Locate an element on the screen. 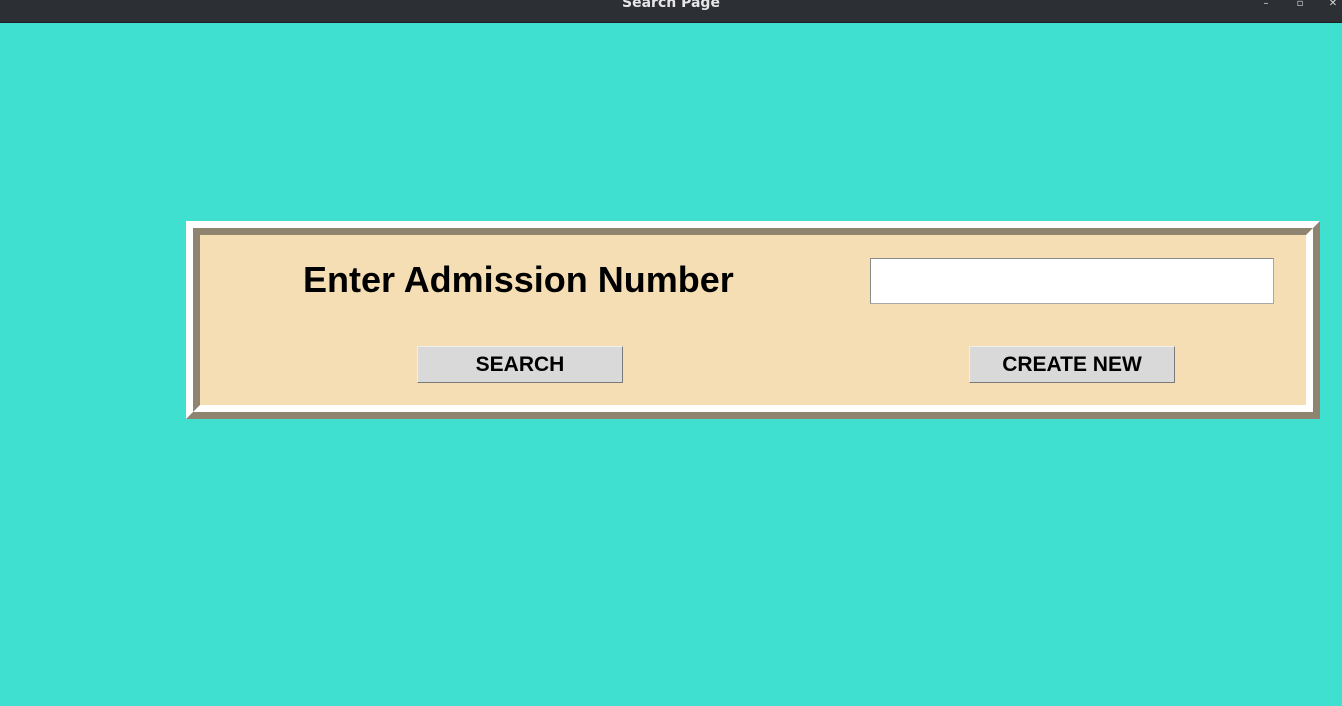 This screenshot has height=706, width=1342. search-button: SEARCH is located at coordinates (520, 364).